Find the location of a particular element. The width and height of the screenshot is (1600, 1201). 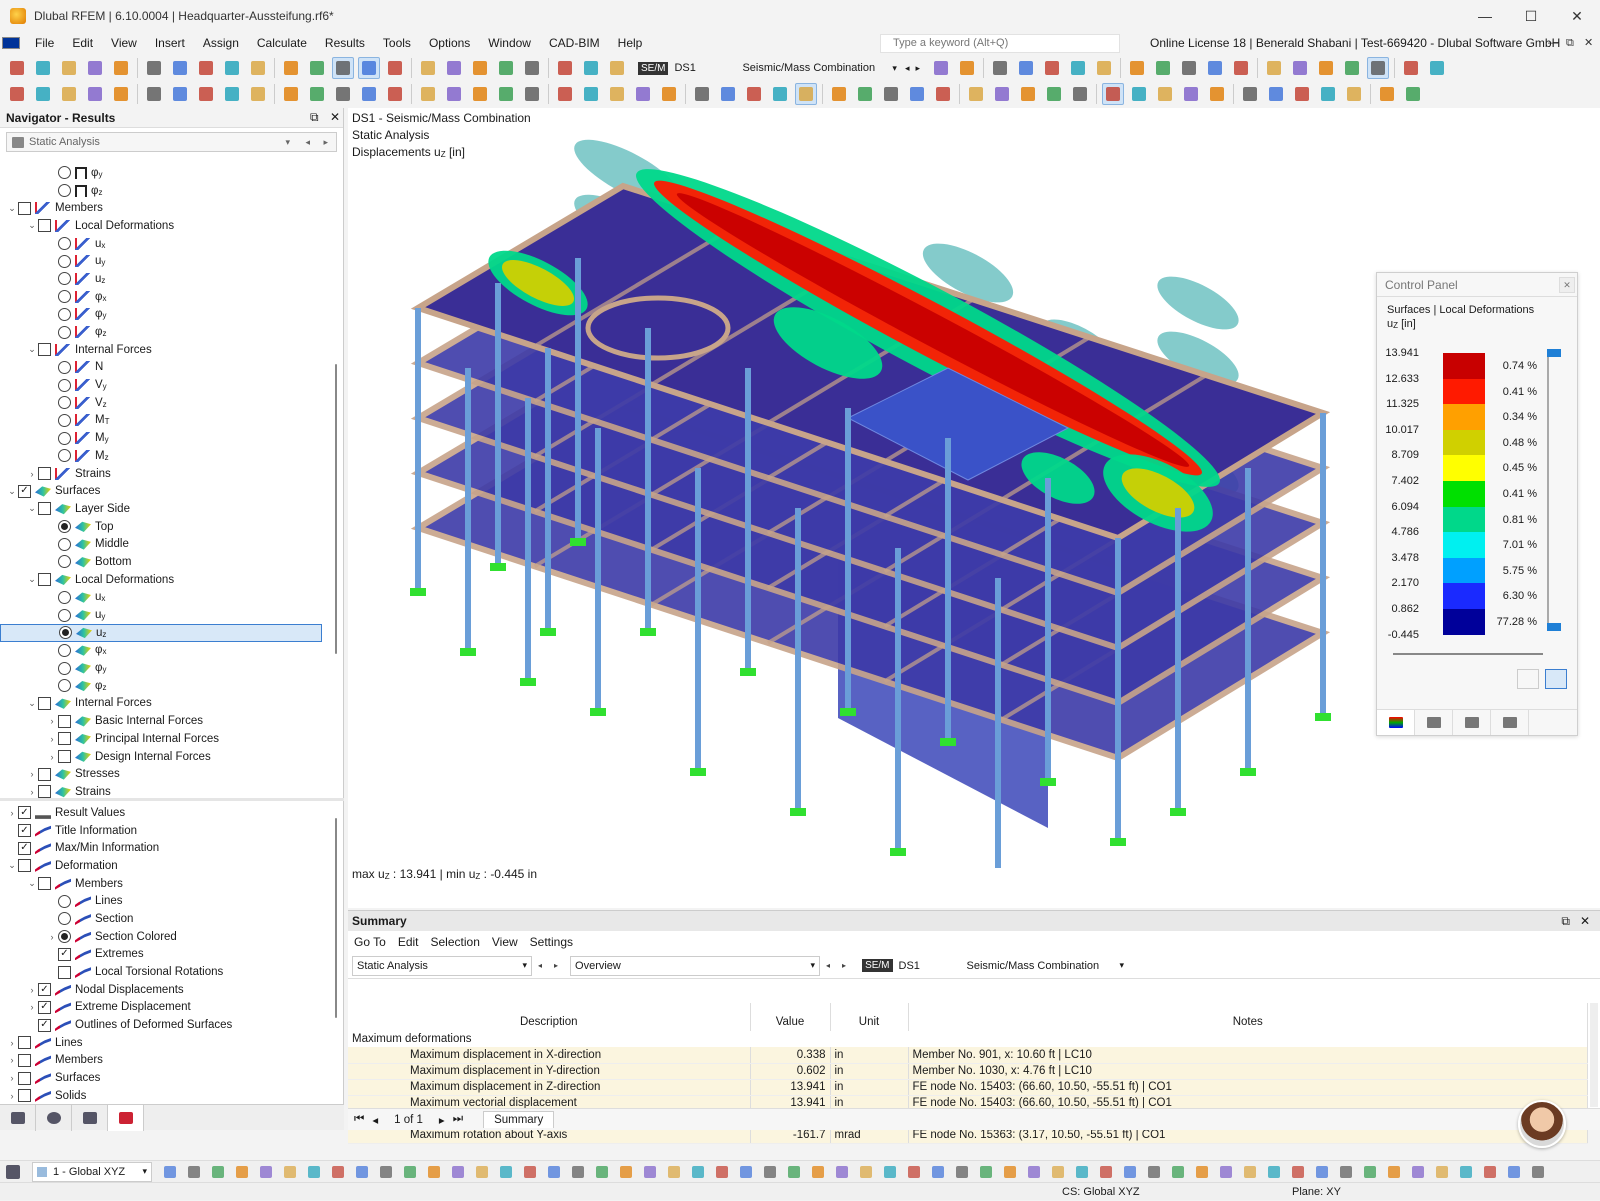

tree-item-extreme-displacement: › ✓ Extreme Displacement is located at coordinates (165, 1008).